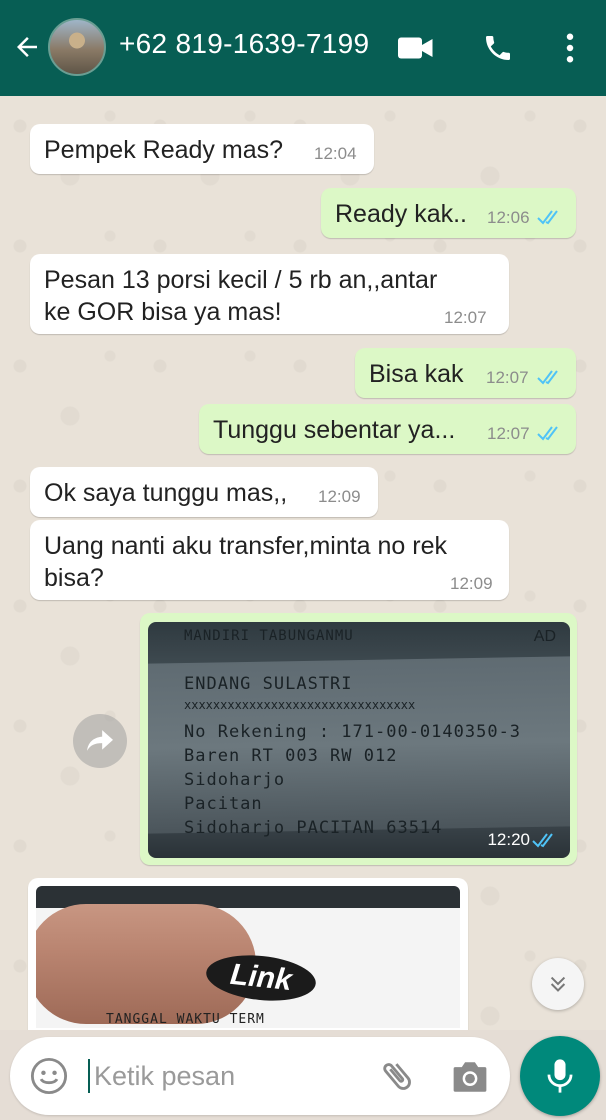 The height and width of the screenshot is (1120, 606). Describe the element at coordinates (401, 214) in the screenshot. I see `message-text: Ready kak..` at that location.